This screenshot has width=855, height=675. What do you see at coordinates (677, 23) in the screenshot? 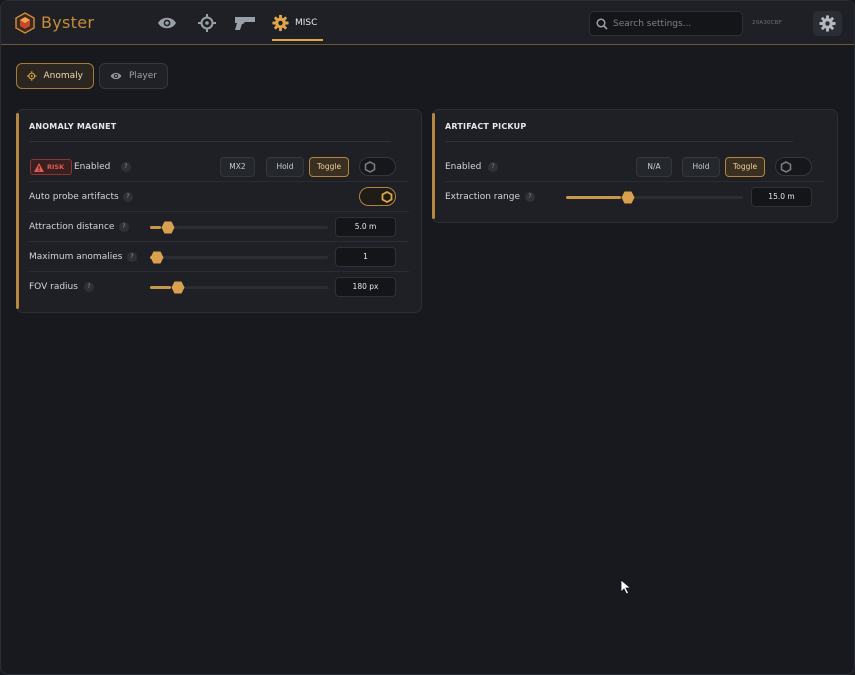
I see `search-input` at bounding box center [677, 23].